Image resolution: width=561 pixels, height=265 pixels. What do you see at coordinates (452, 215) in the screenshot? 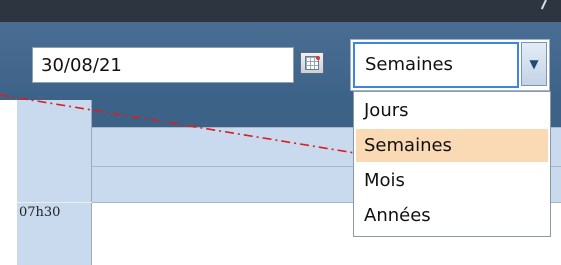
I see `dropdown-option-annees: Années` at bounding box center [452, 215].